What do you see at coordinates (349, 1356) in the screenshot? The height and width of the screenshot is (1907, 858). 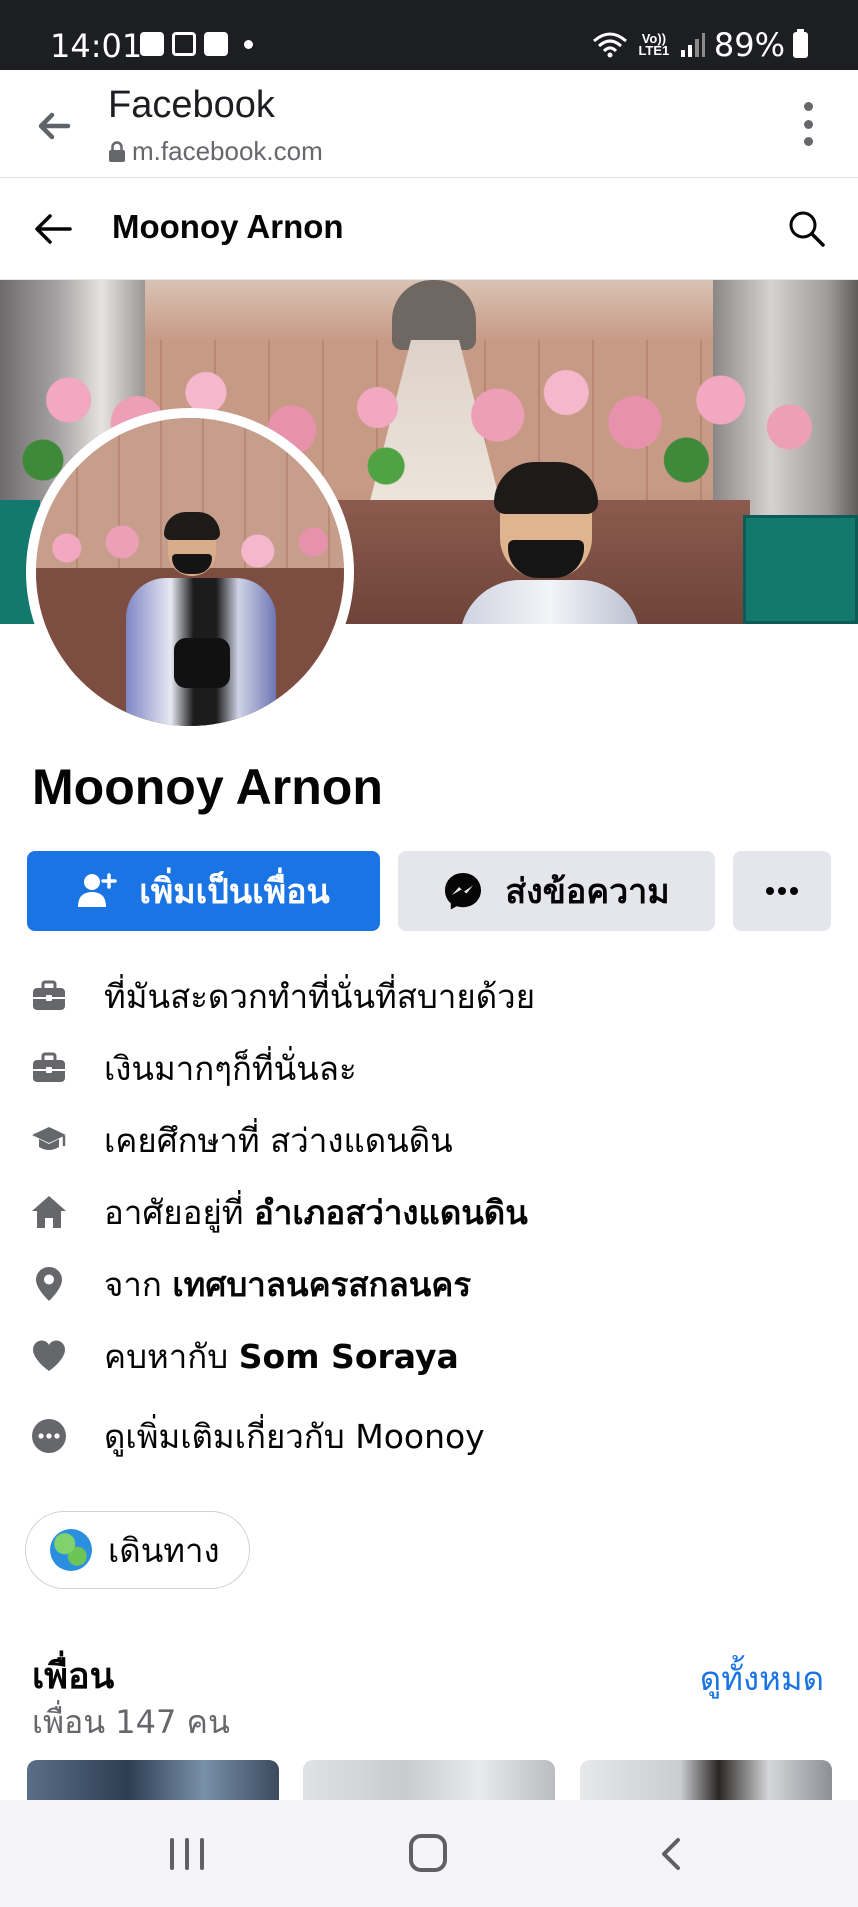 I see `intro-relationship-partner-link: Som Soraya` at bounding box center [349, 1356].